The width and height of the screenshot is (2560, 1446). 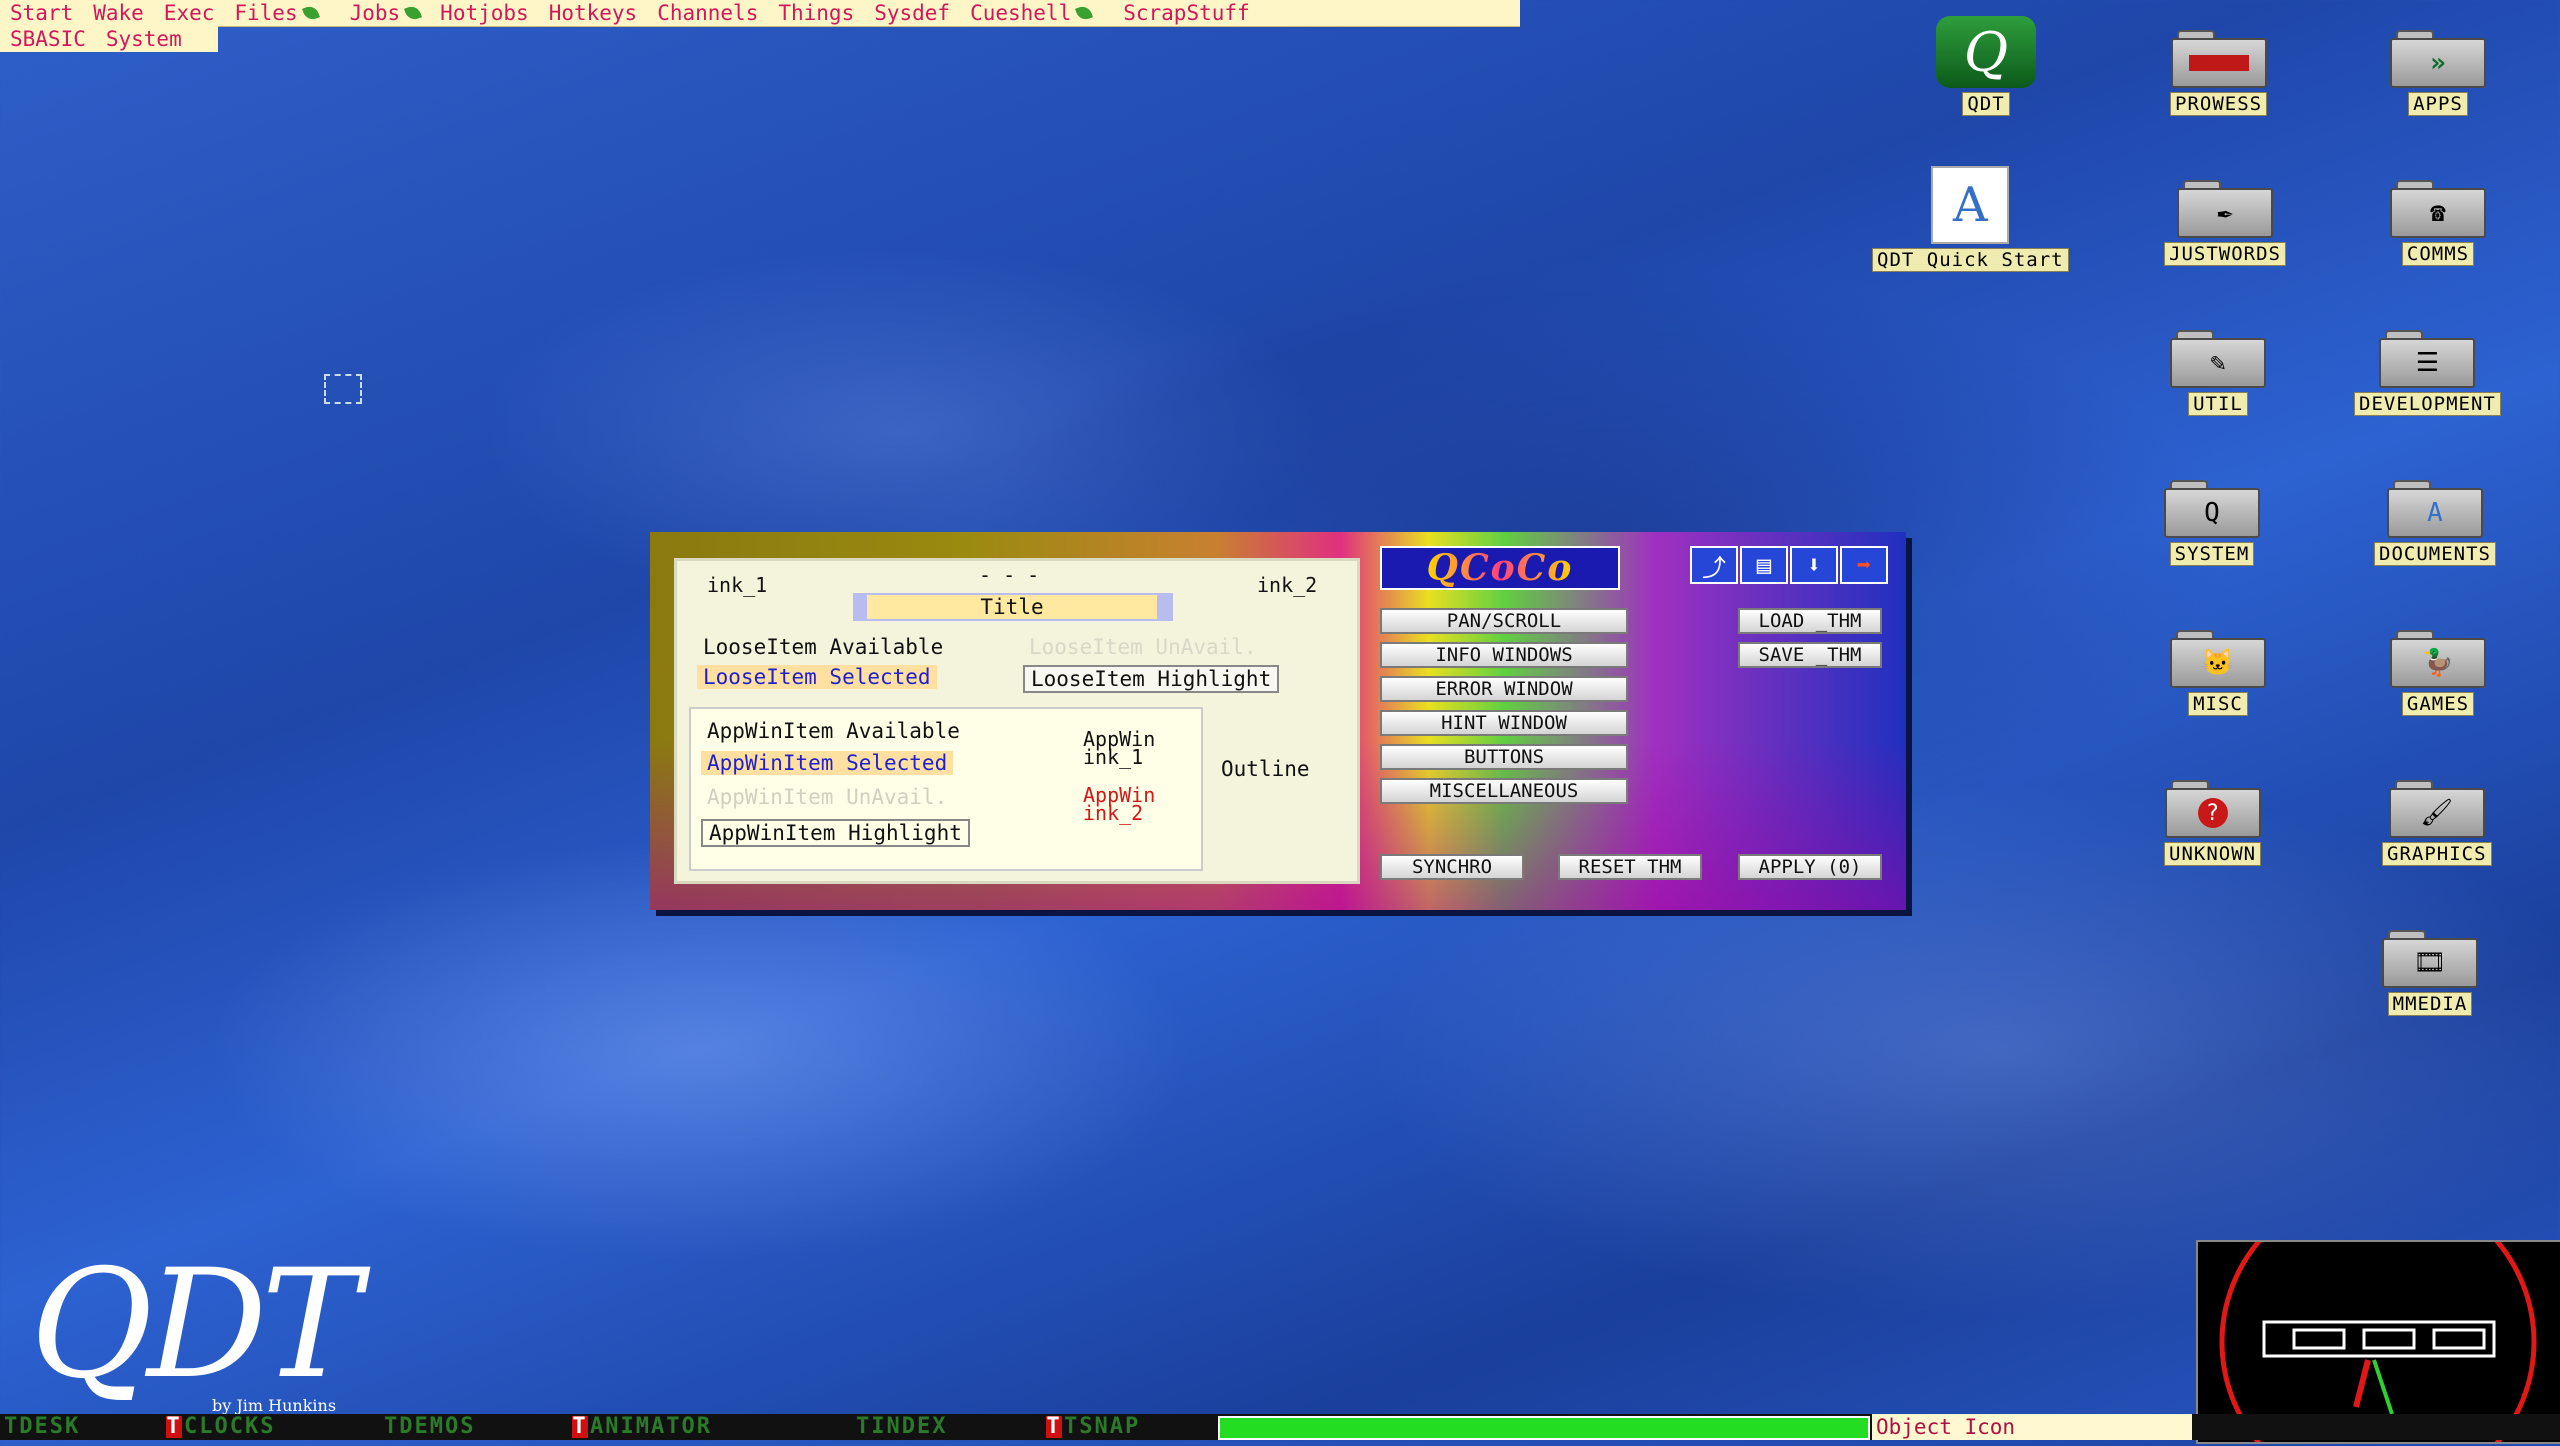 I want to click on appwin-item-highlight: AppWinItem Highlight, so click(x=835, y=833).